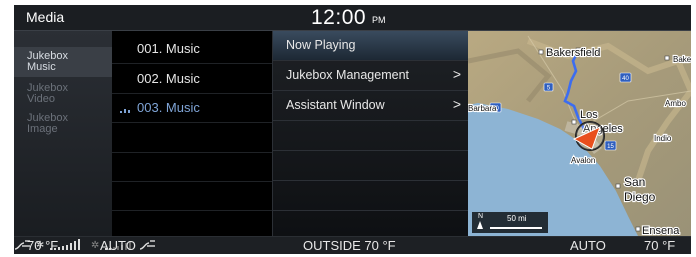  Describe the element at coordinates (63, 125) in the screenshot. I see `sidebar-item-jukebox-image: Jukebox Image` at that location.